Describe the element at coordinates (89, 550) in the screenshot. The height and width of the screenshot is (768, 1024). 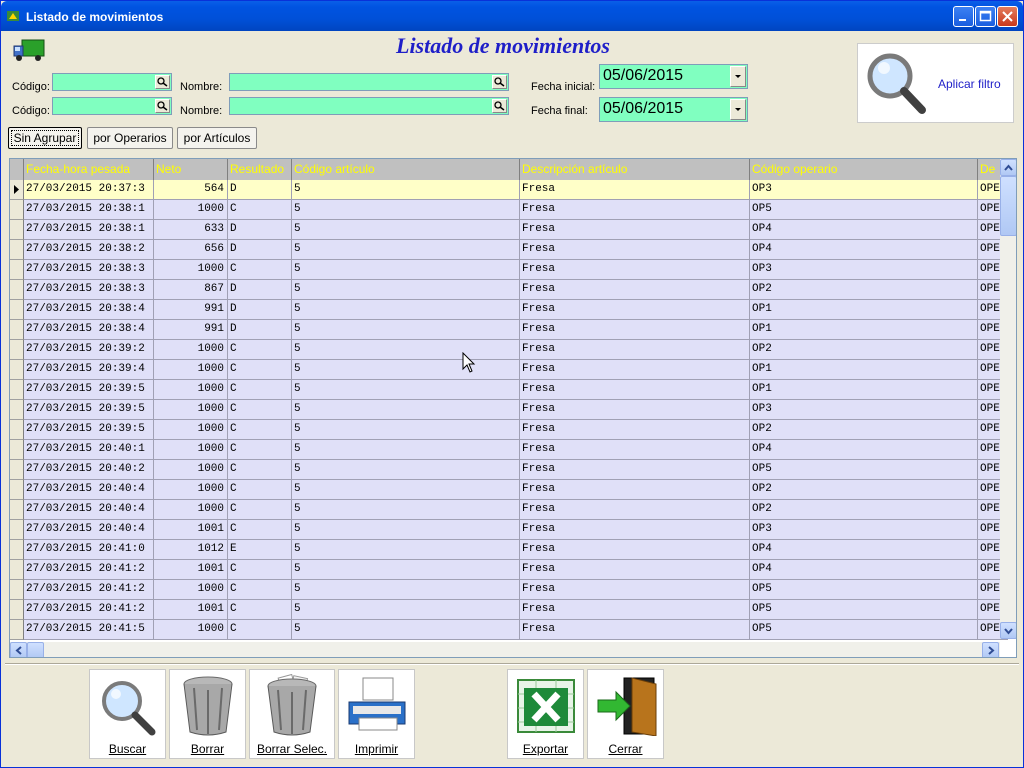
I see `cell-fecha-hora: 27/03/2015 20:41:0` at that location.